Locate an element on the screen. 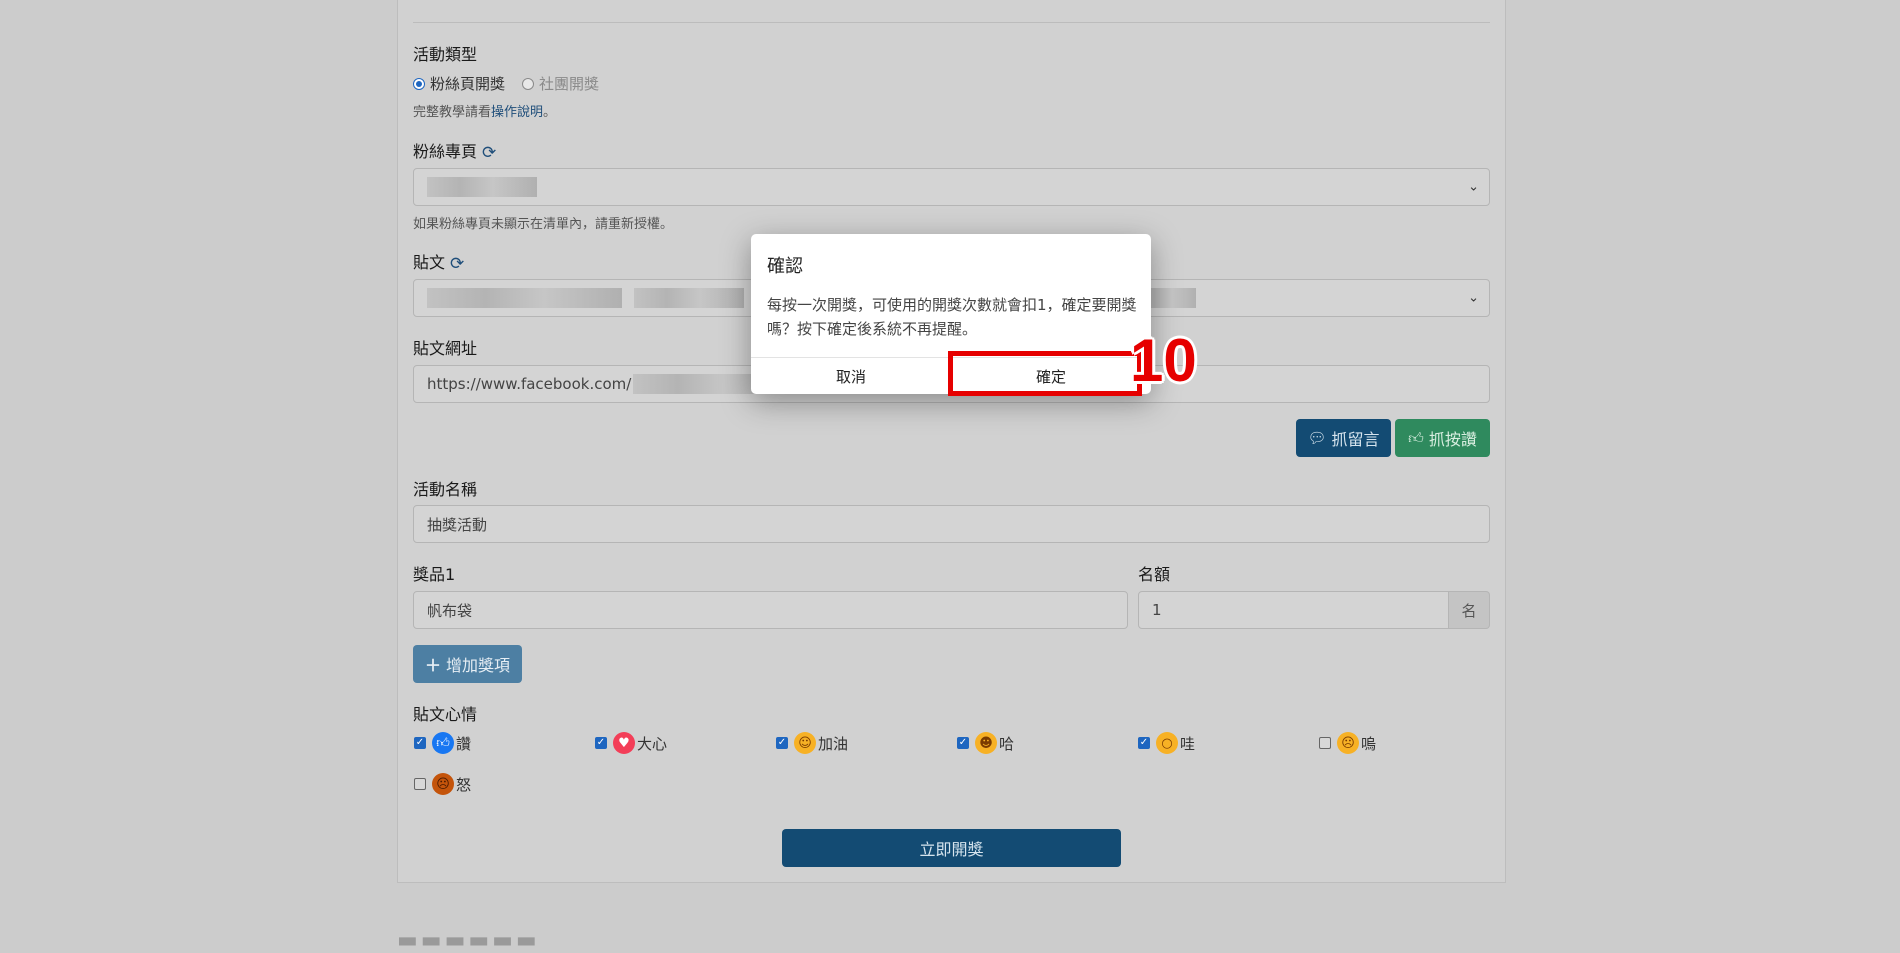 This screenshot has height=953, width=1900. fanpage-label: 粉絲專頁 ⟳ is located at coordinates (454, 150).